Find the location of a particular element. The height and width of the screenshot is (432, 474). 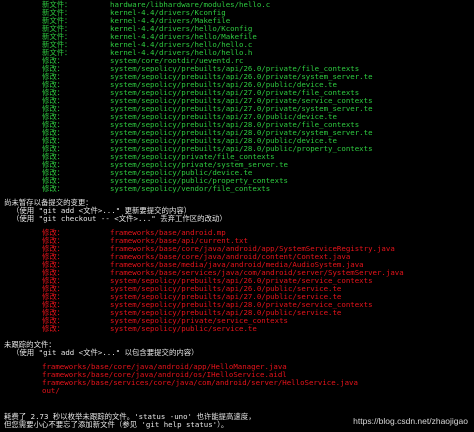

file-path: out/ is located at coordinates (51, 390).